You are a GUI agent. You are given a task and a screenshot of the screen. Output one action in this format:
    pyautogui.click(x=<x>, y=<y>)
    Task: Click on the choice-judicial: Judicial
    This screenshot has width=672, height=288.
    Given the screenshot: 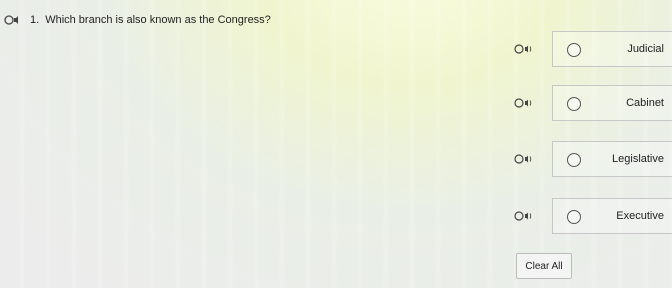 What is the action you would take?
    pyautogui.click(x=590, y=49)
    